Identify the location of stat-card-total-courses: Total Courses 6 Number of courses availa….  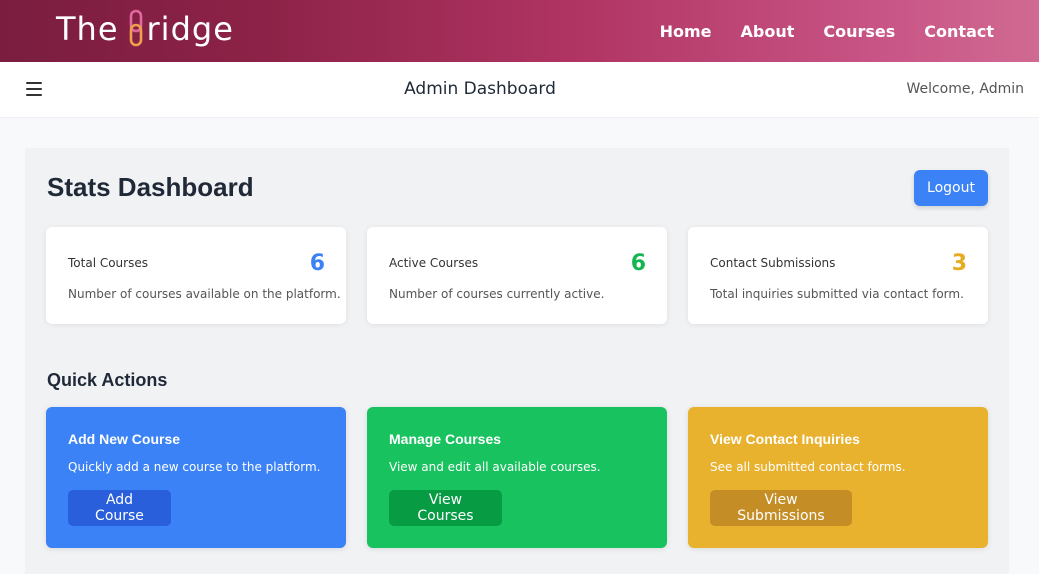
(196, 275).